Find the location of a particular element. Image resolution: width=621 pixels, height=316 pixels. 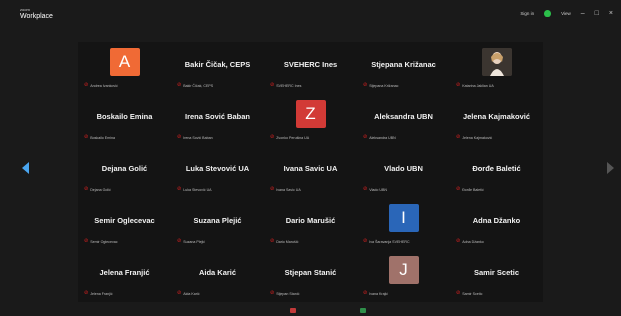

participant-footer-name: Dario Marušić is located at coordinates (287, 241).